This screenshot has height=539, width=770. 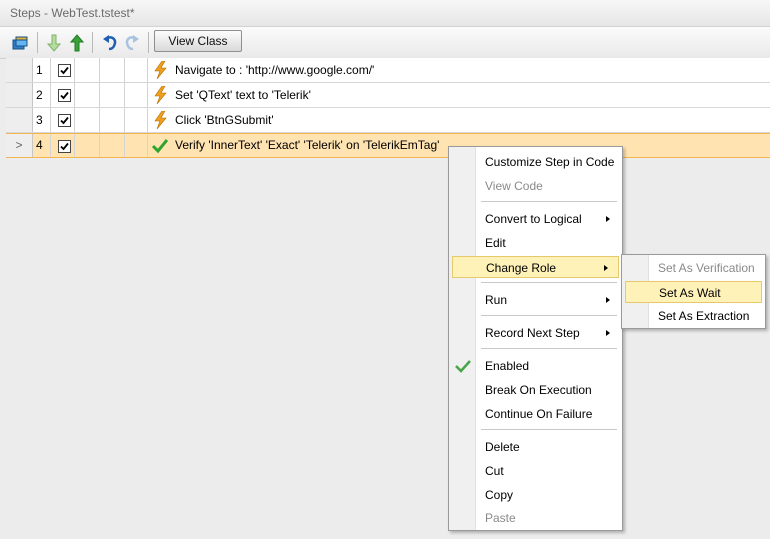 I want to click on step-number: 3, so click(x=42, y=120).